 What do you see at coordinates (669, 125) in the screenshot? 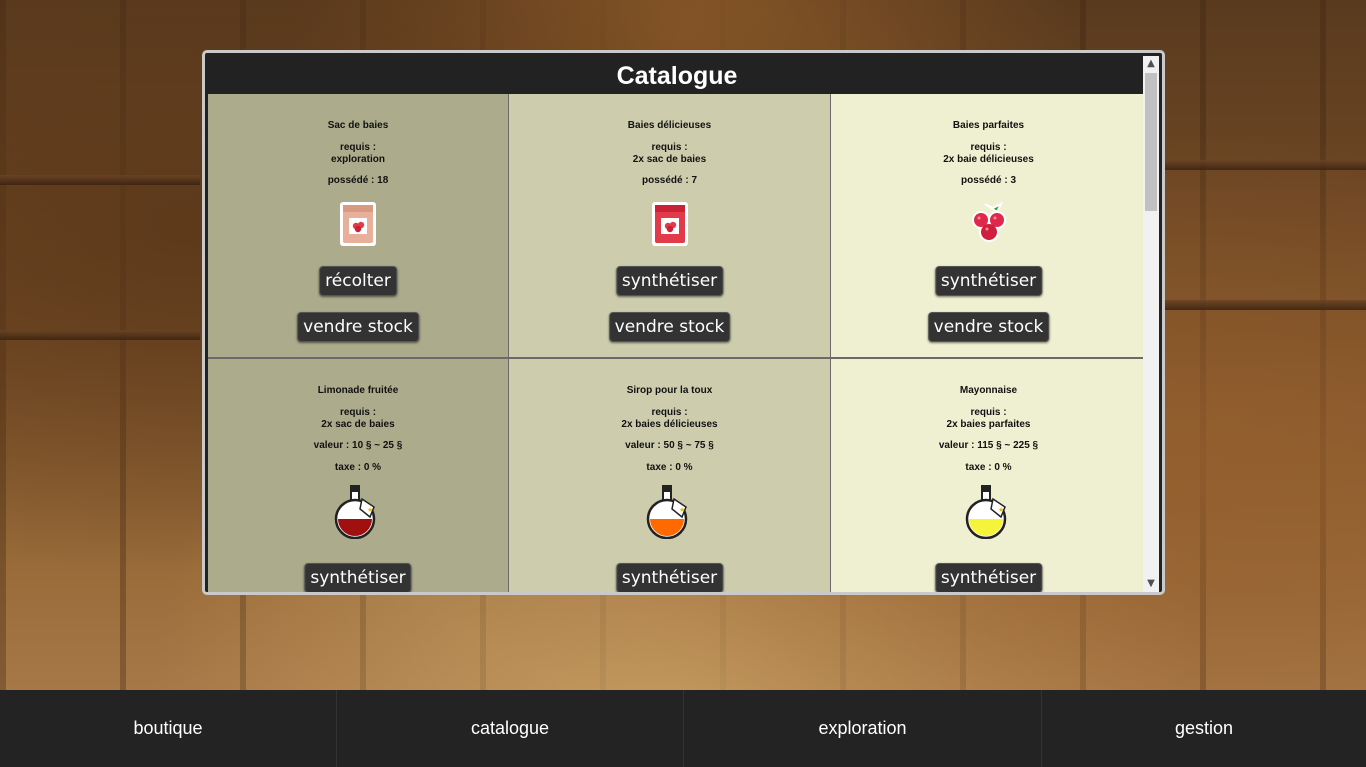
I see `item-name: Baies délicieuses` at bounding box center [669, 125].